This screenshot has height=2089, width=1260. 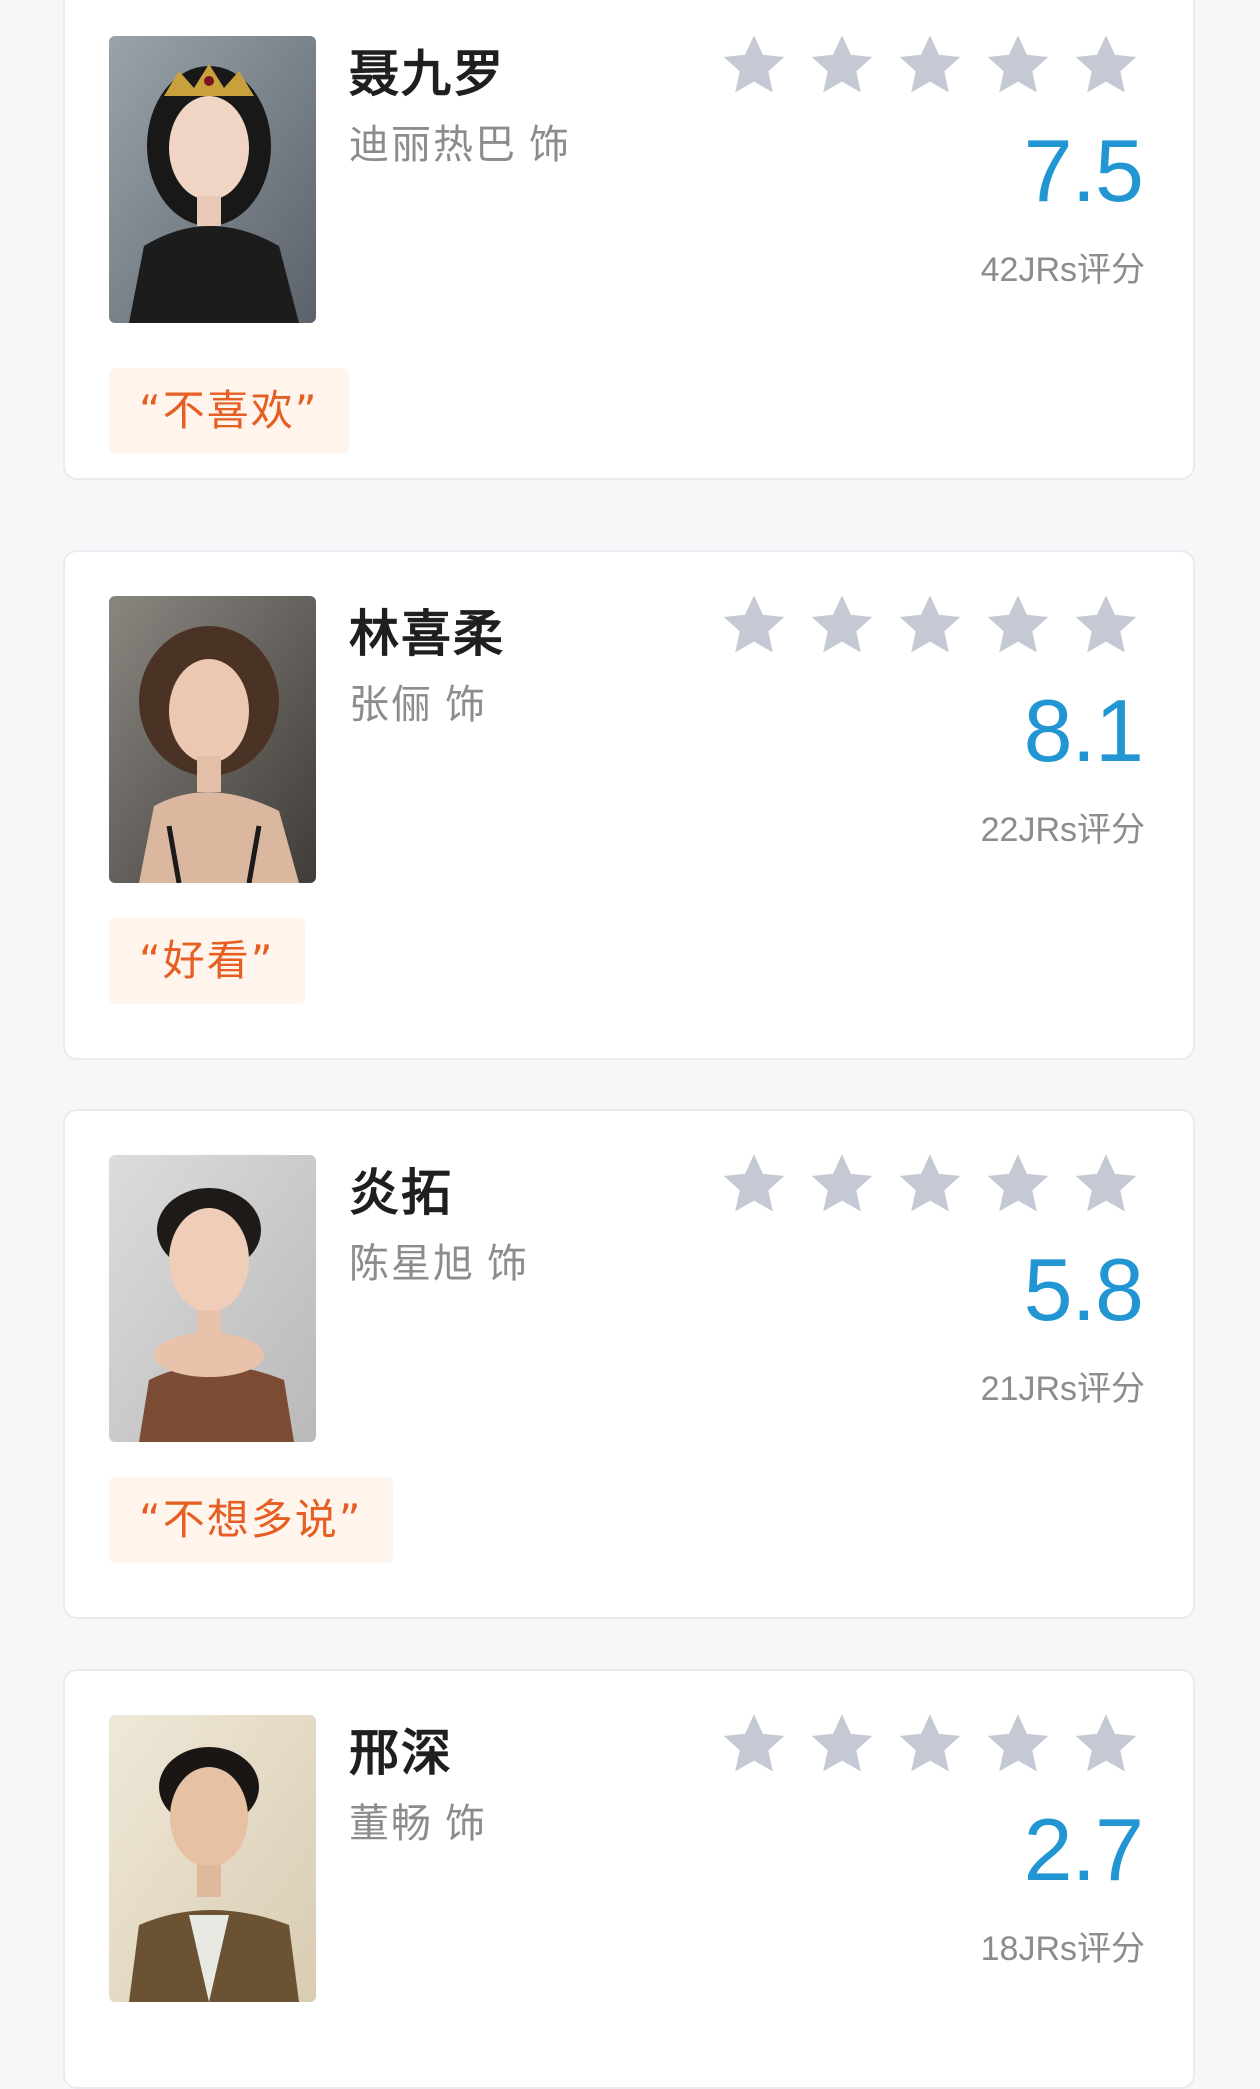 What do you see at coordinates (1062, 1949) in the screenshot?
I see `rating-count: 18JRs评分` at bounding box center [1062, 1949].